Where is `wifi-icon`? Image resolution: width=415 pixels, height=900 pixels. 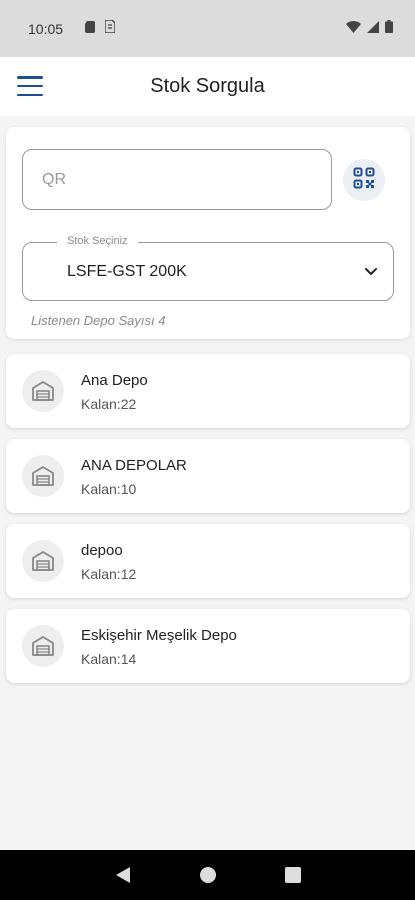 wifi-icon is located at coordinates (353, 29).